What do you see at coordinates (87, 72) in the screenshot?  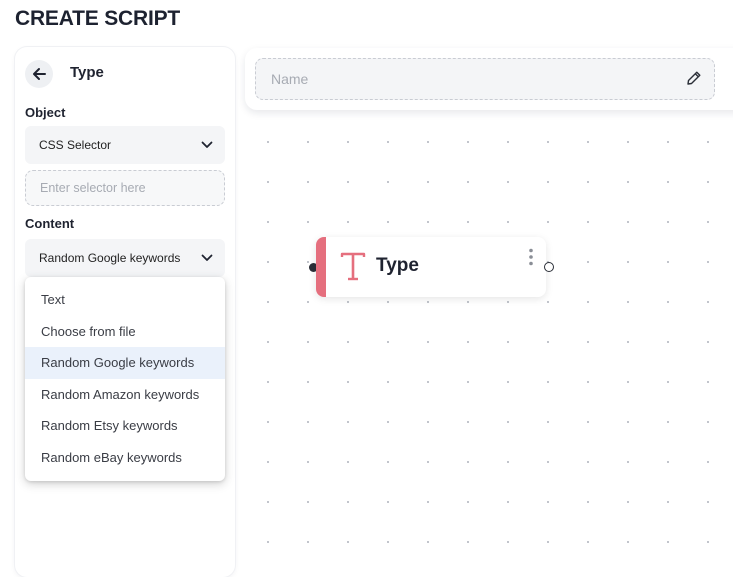 I see `panel-title: Type` at bounding box center [87, 72].